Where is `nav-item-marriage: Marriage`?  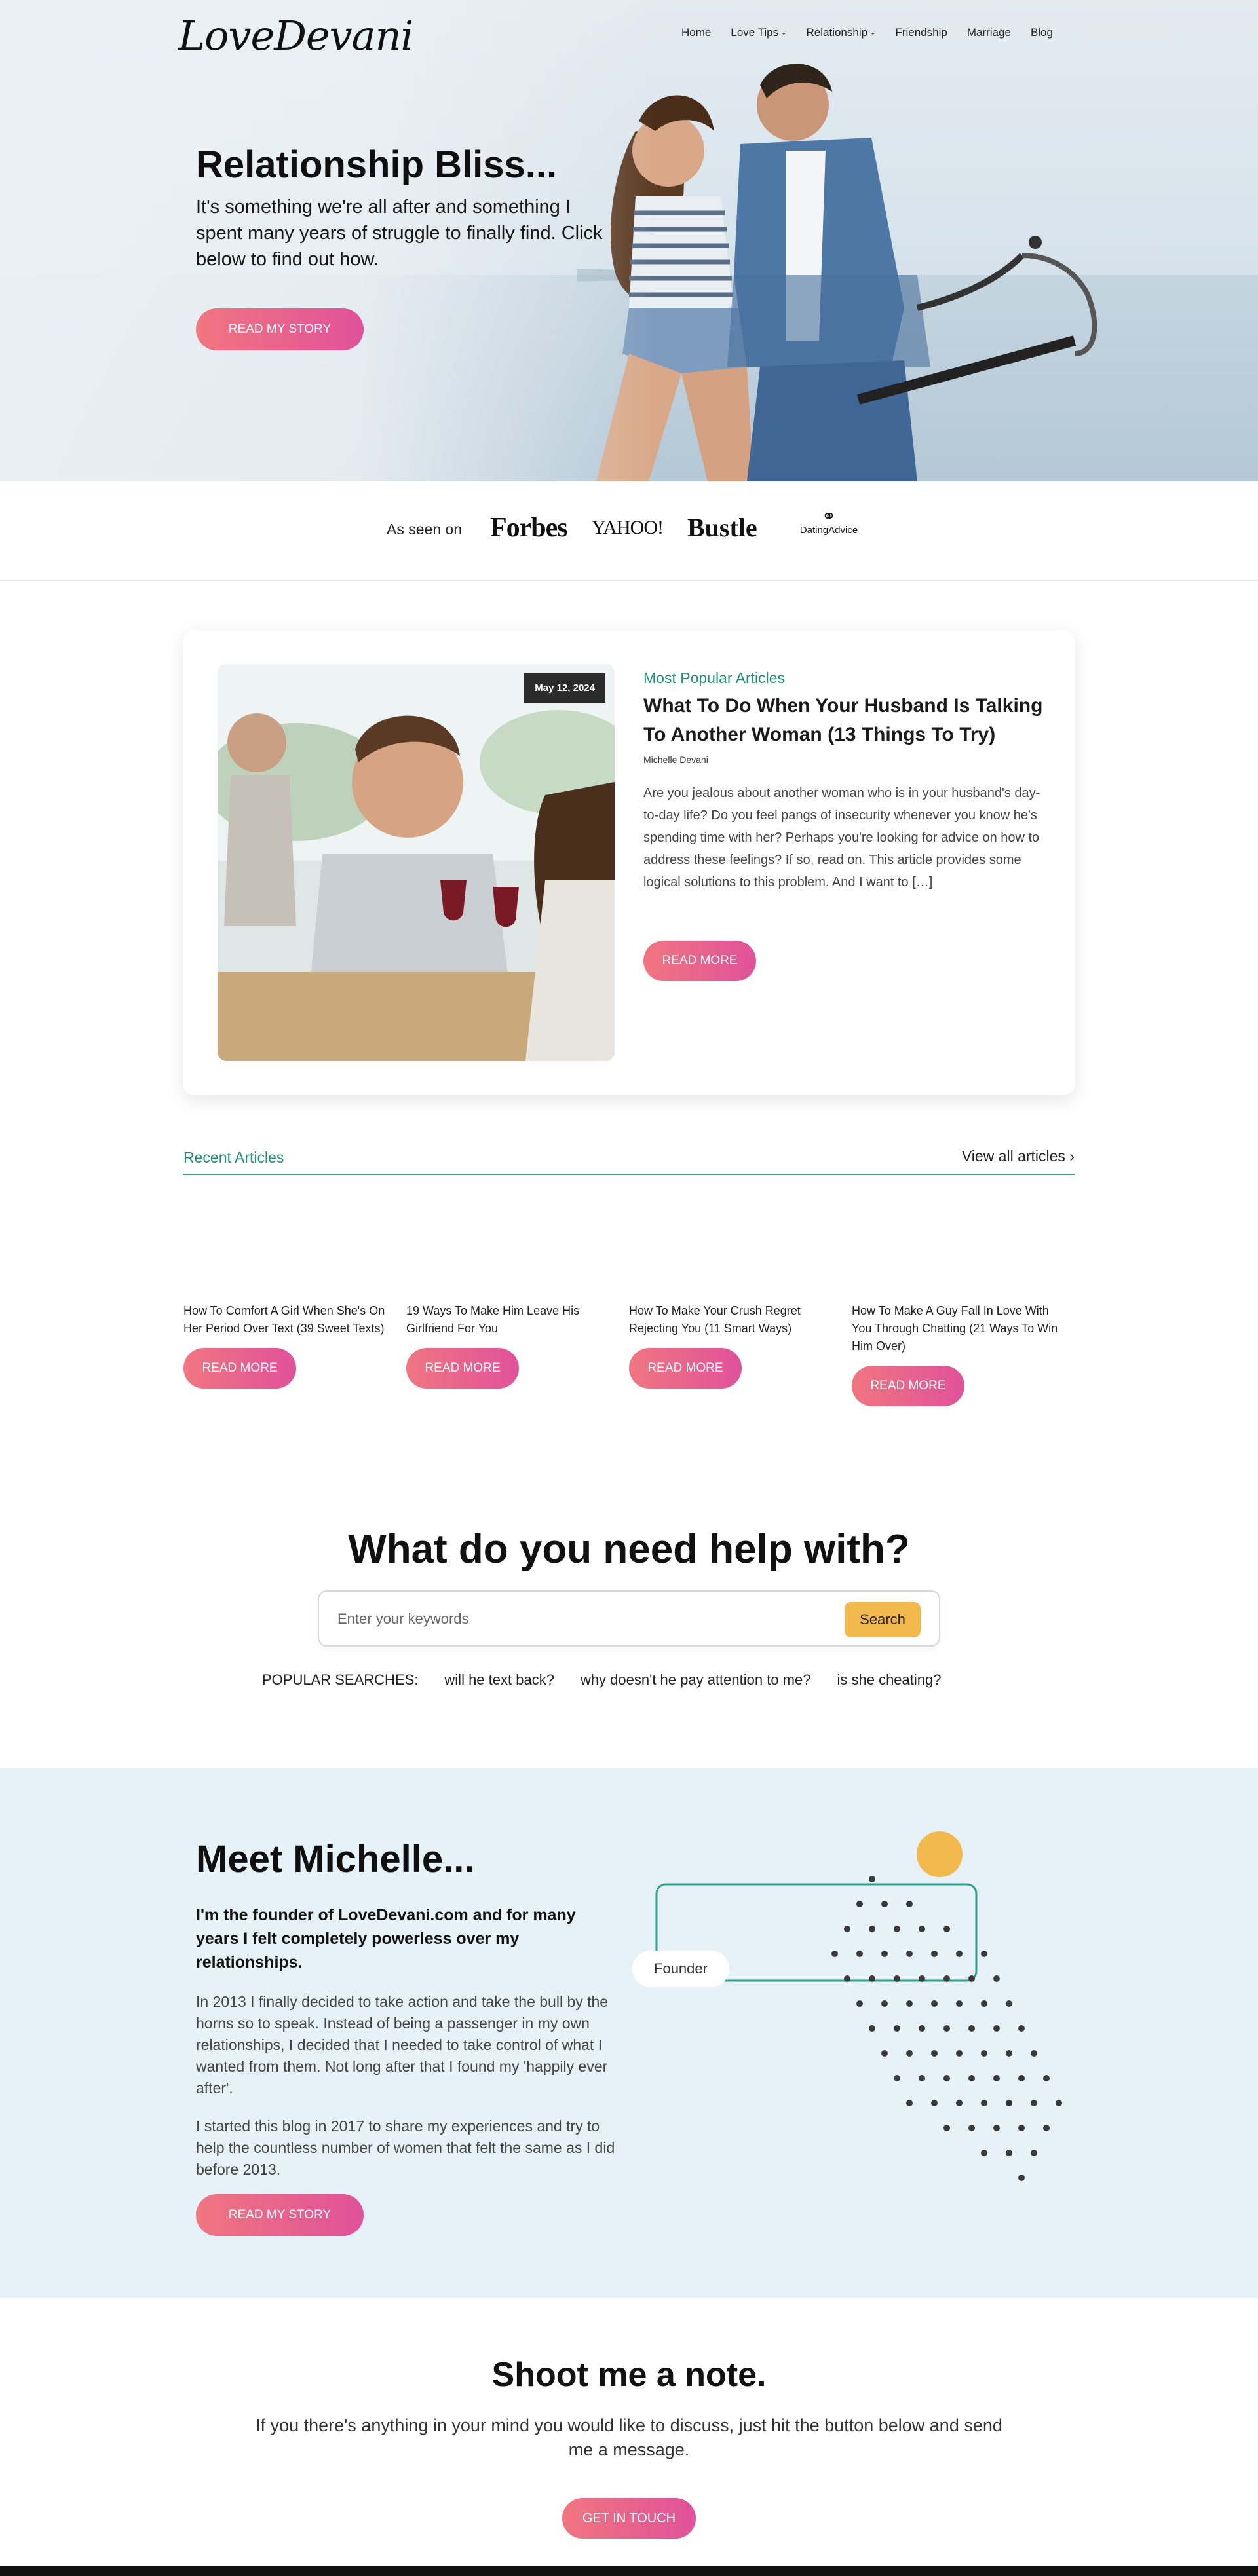
nav-item-marriage: Marriage is located at coordinates (989, 32).